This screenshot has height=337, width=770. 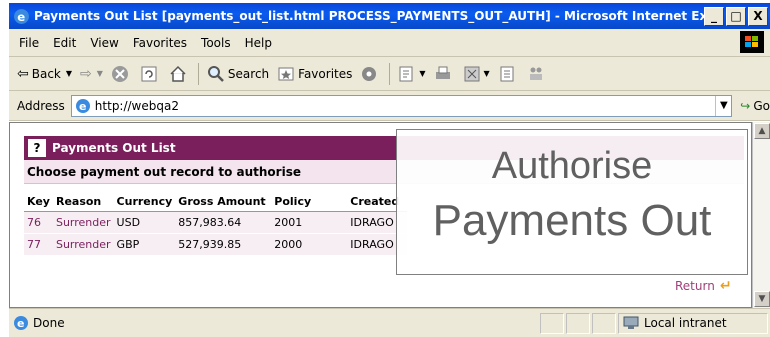 I want to click on ie-icon: e, so click(x=21, y=16).